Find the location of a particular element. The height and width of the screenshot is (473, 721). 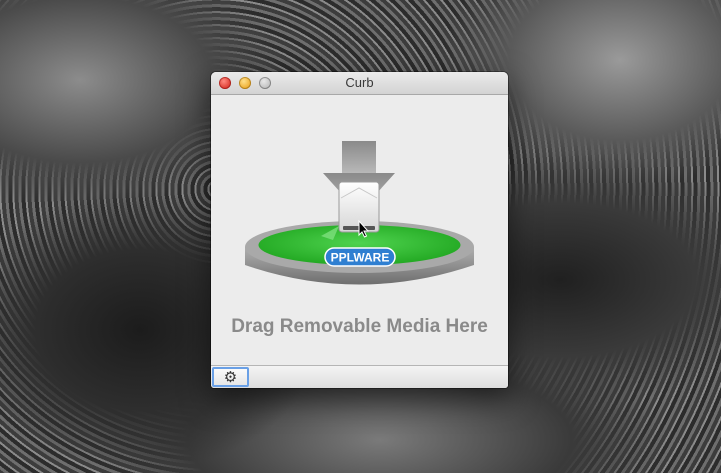

title-bar: Curb is located at coordinates (359, 83).